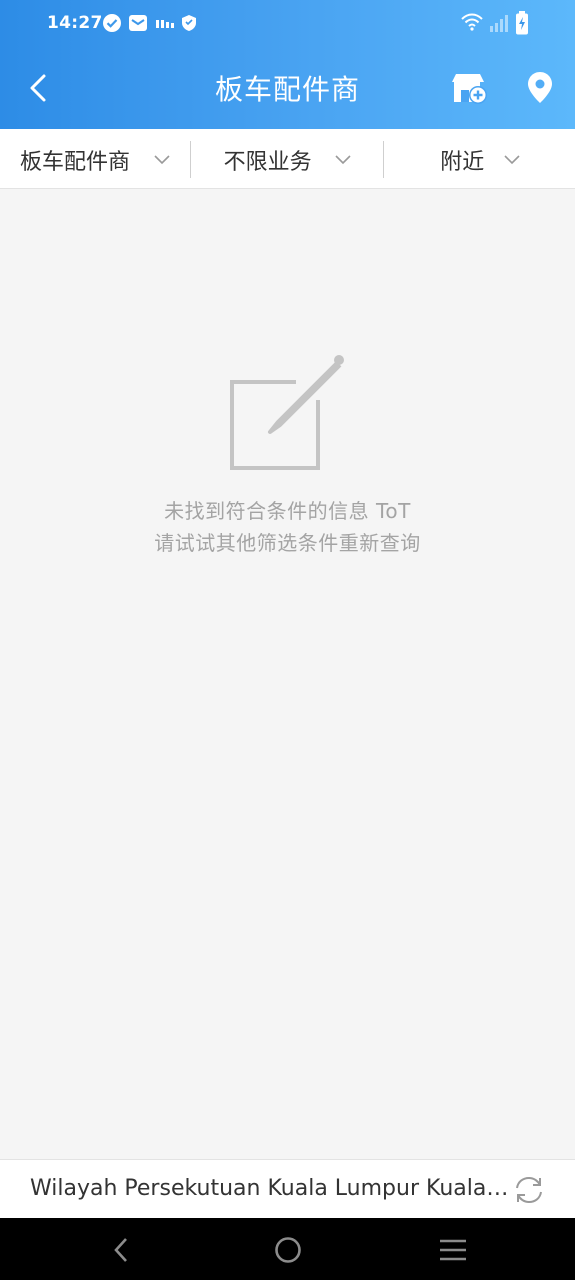 This screenshot has height=1280, width=575. Describe the element at coordinates (472, 24) in the screenshot. I see `wifi-icon` at that location.